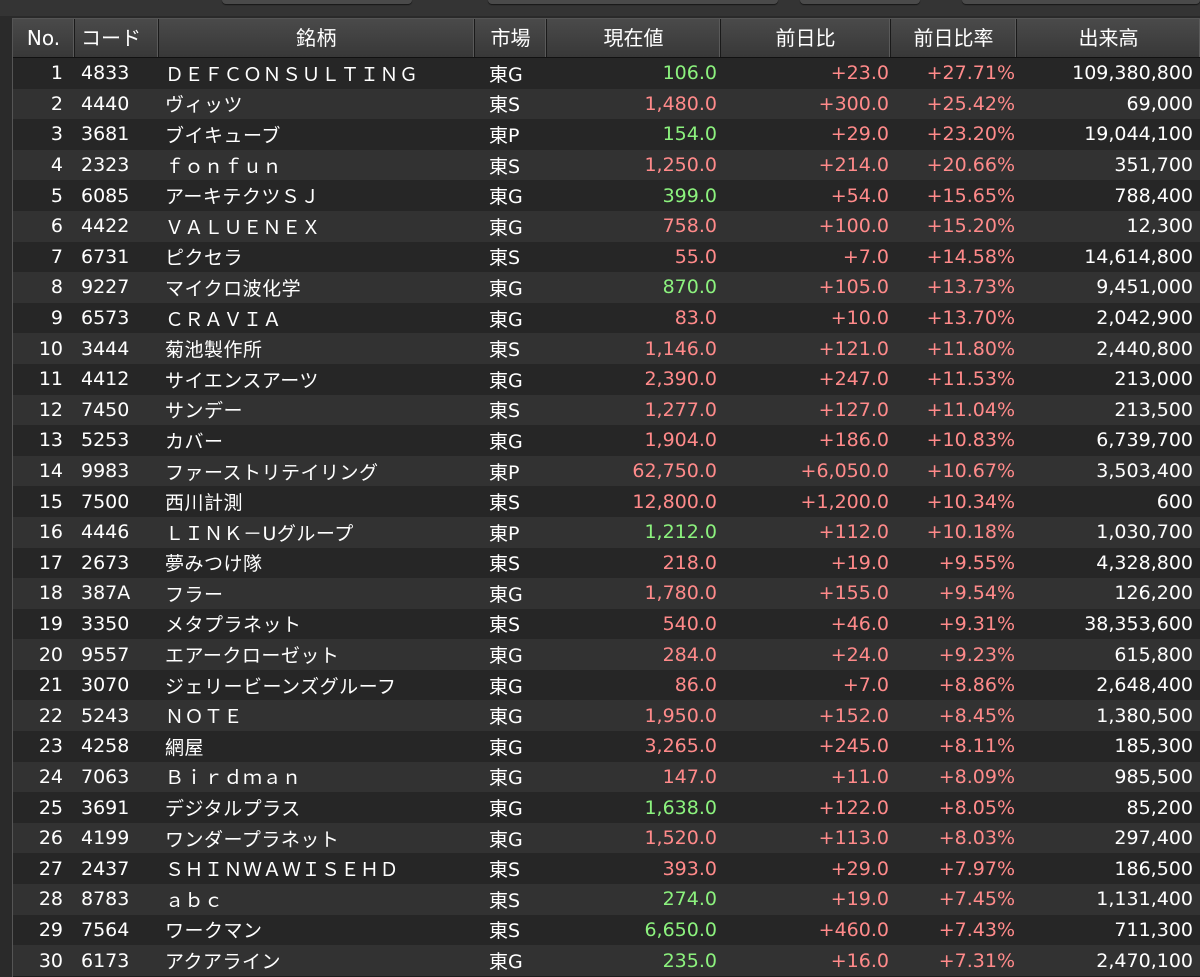 The width and height of the screenshot is (1200, 977). What do you see at coordinates (252, 839) in the screenshot?
I see `stock-name: ワンダープラネット` at bounding box center [252, 839].